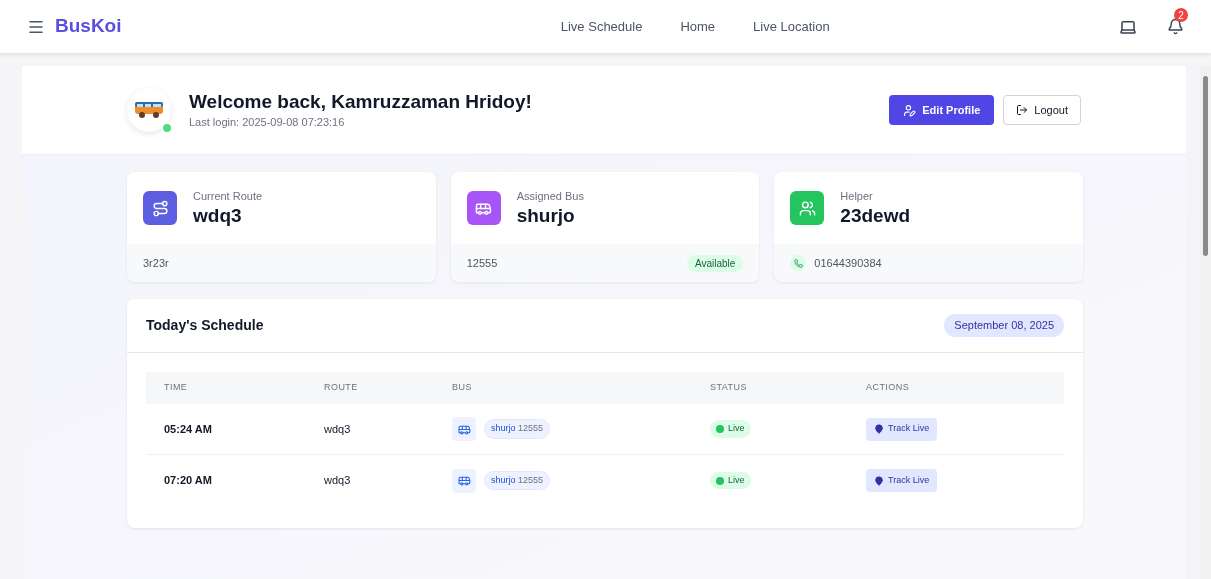  What do you see at coordinates (188, 429) in the screenshot?
I see `time-cell-text: 05:24 AM` at bounding box center [188, 429].